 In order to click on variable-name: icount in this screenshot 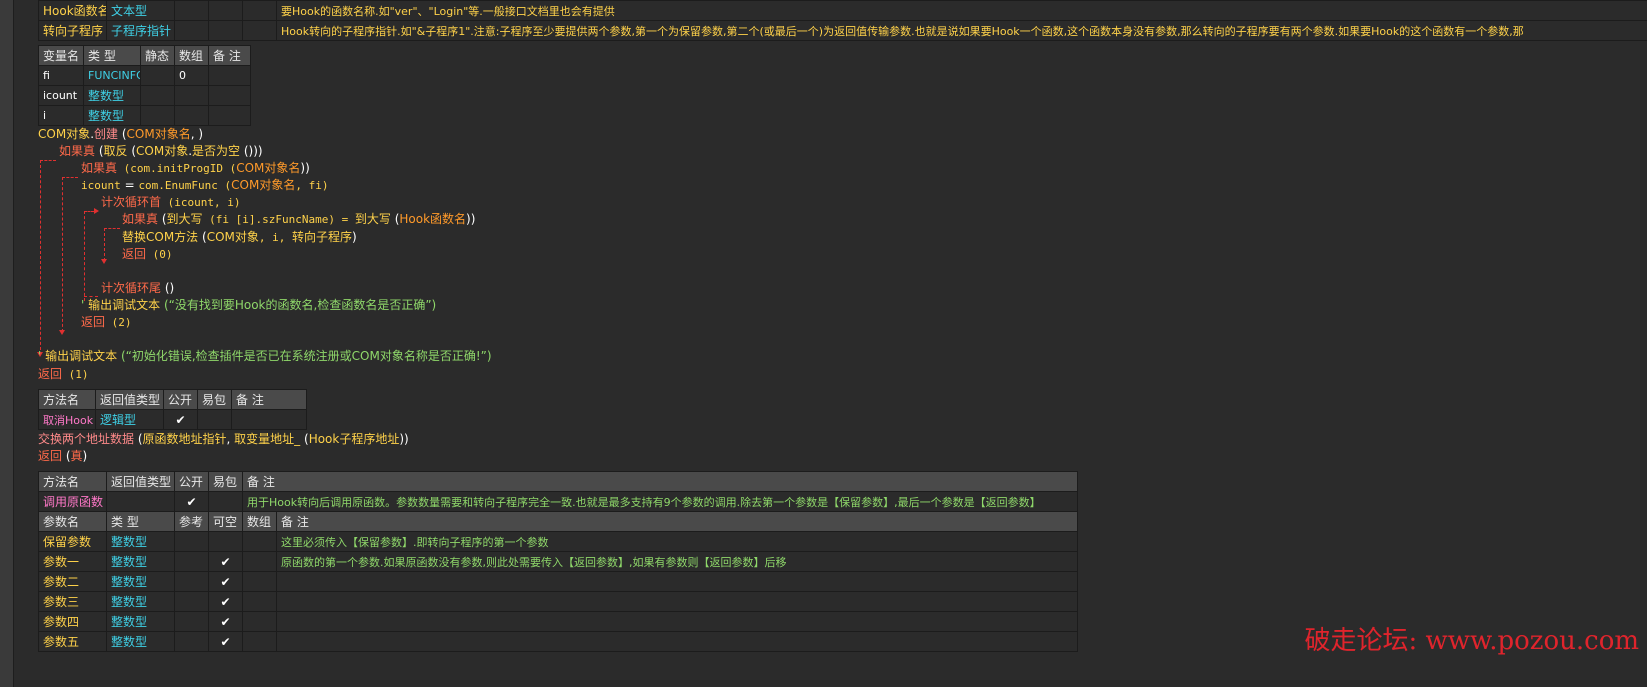, I will do `click(61, 95)`.